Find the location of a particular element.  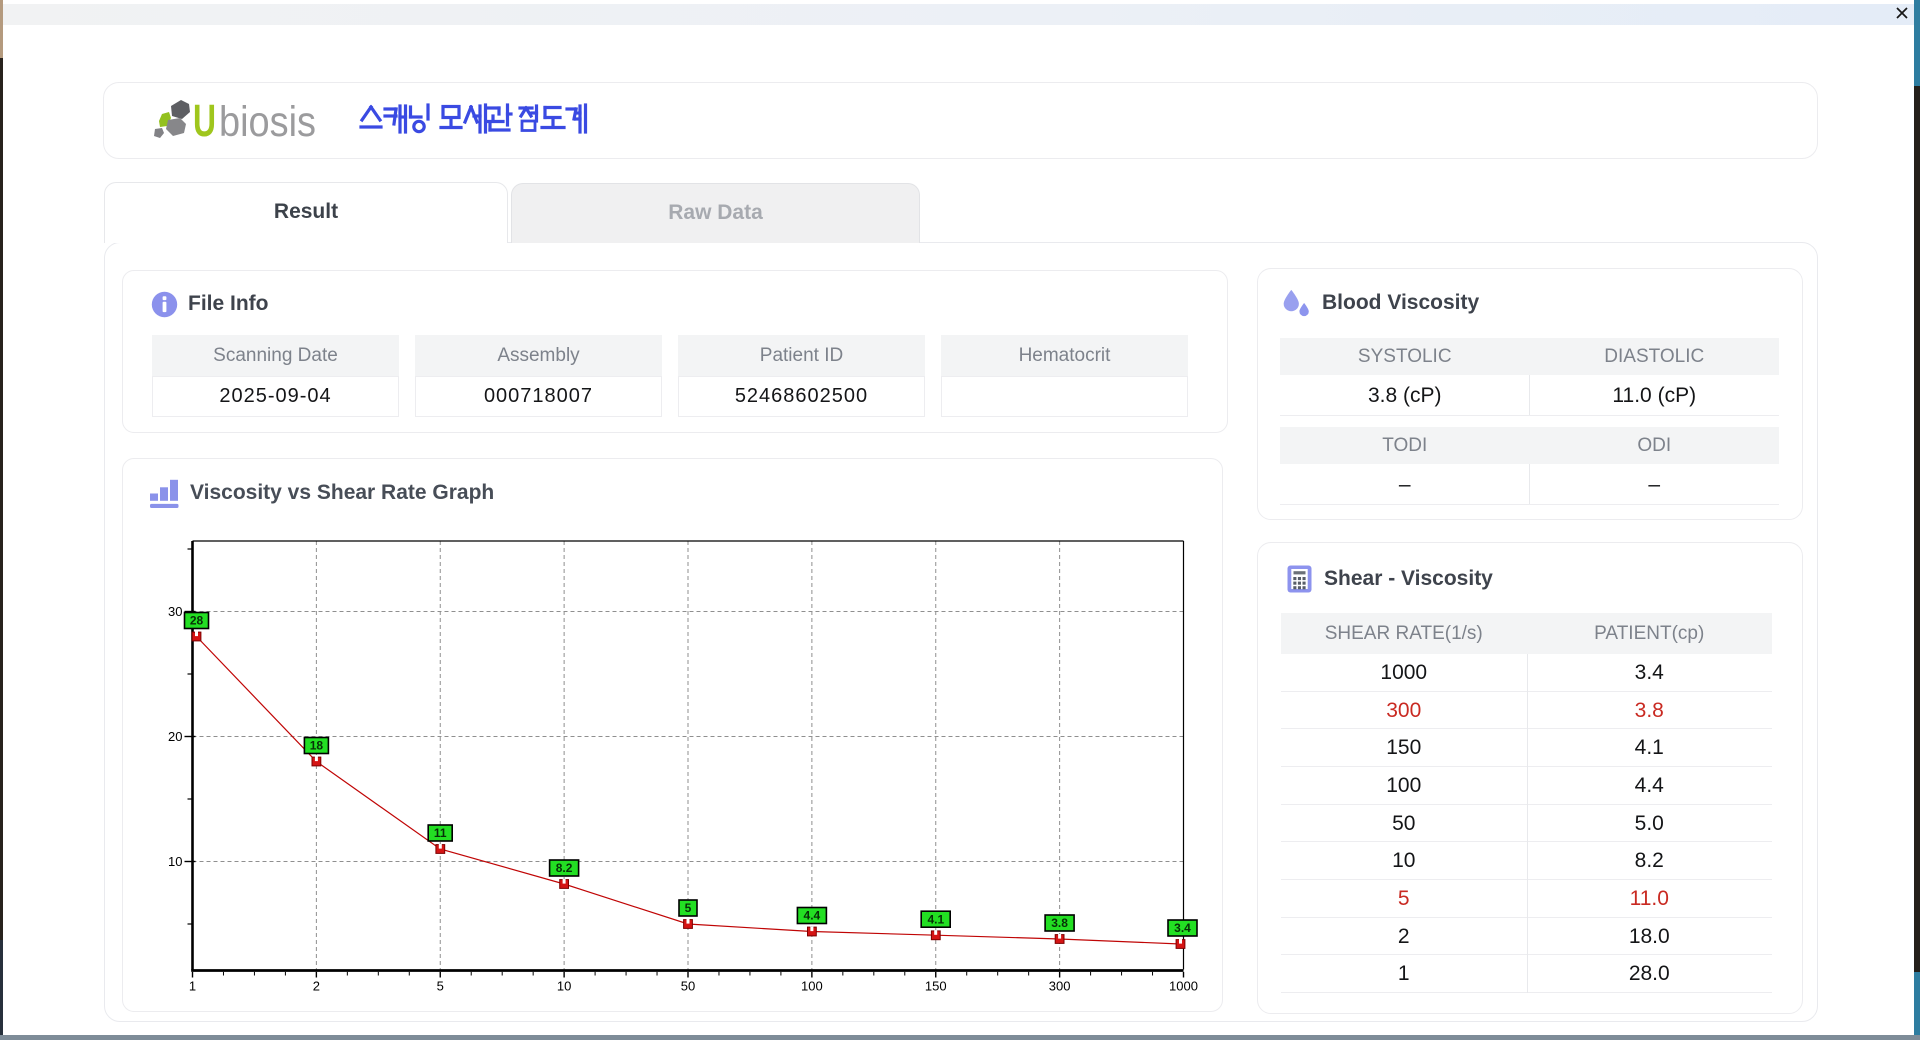

svg-text: 18 is located at coordinates (317, 746).